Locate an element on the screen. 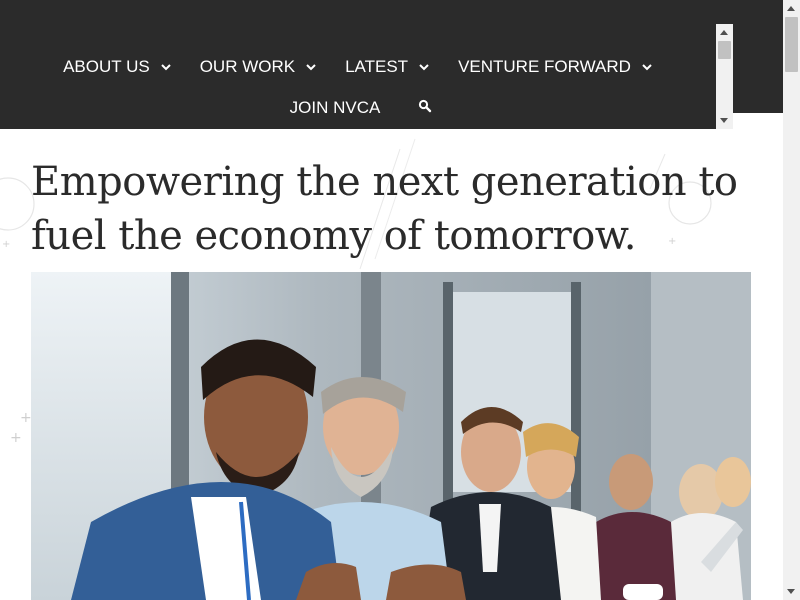 This screenshot has height=600, width=800. nav-item-our-work: OUR WORK is located at coordinates (258, 67).